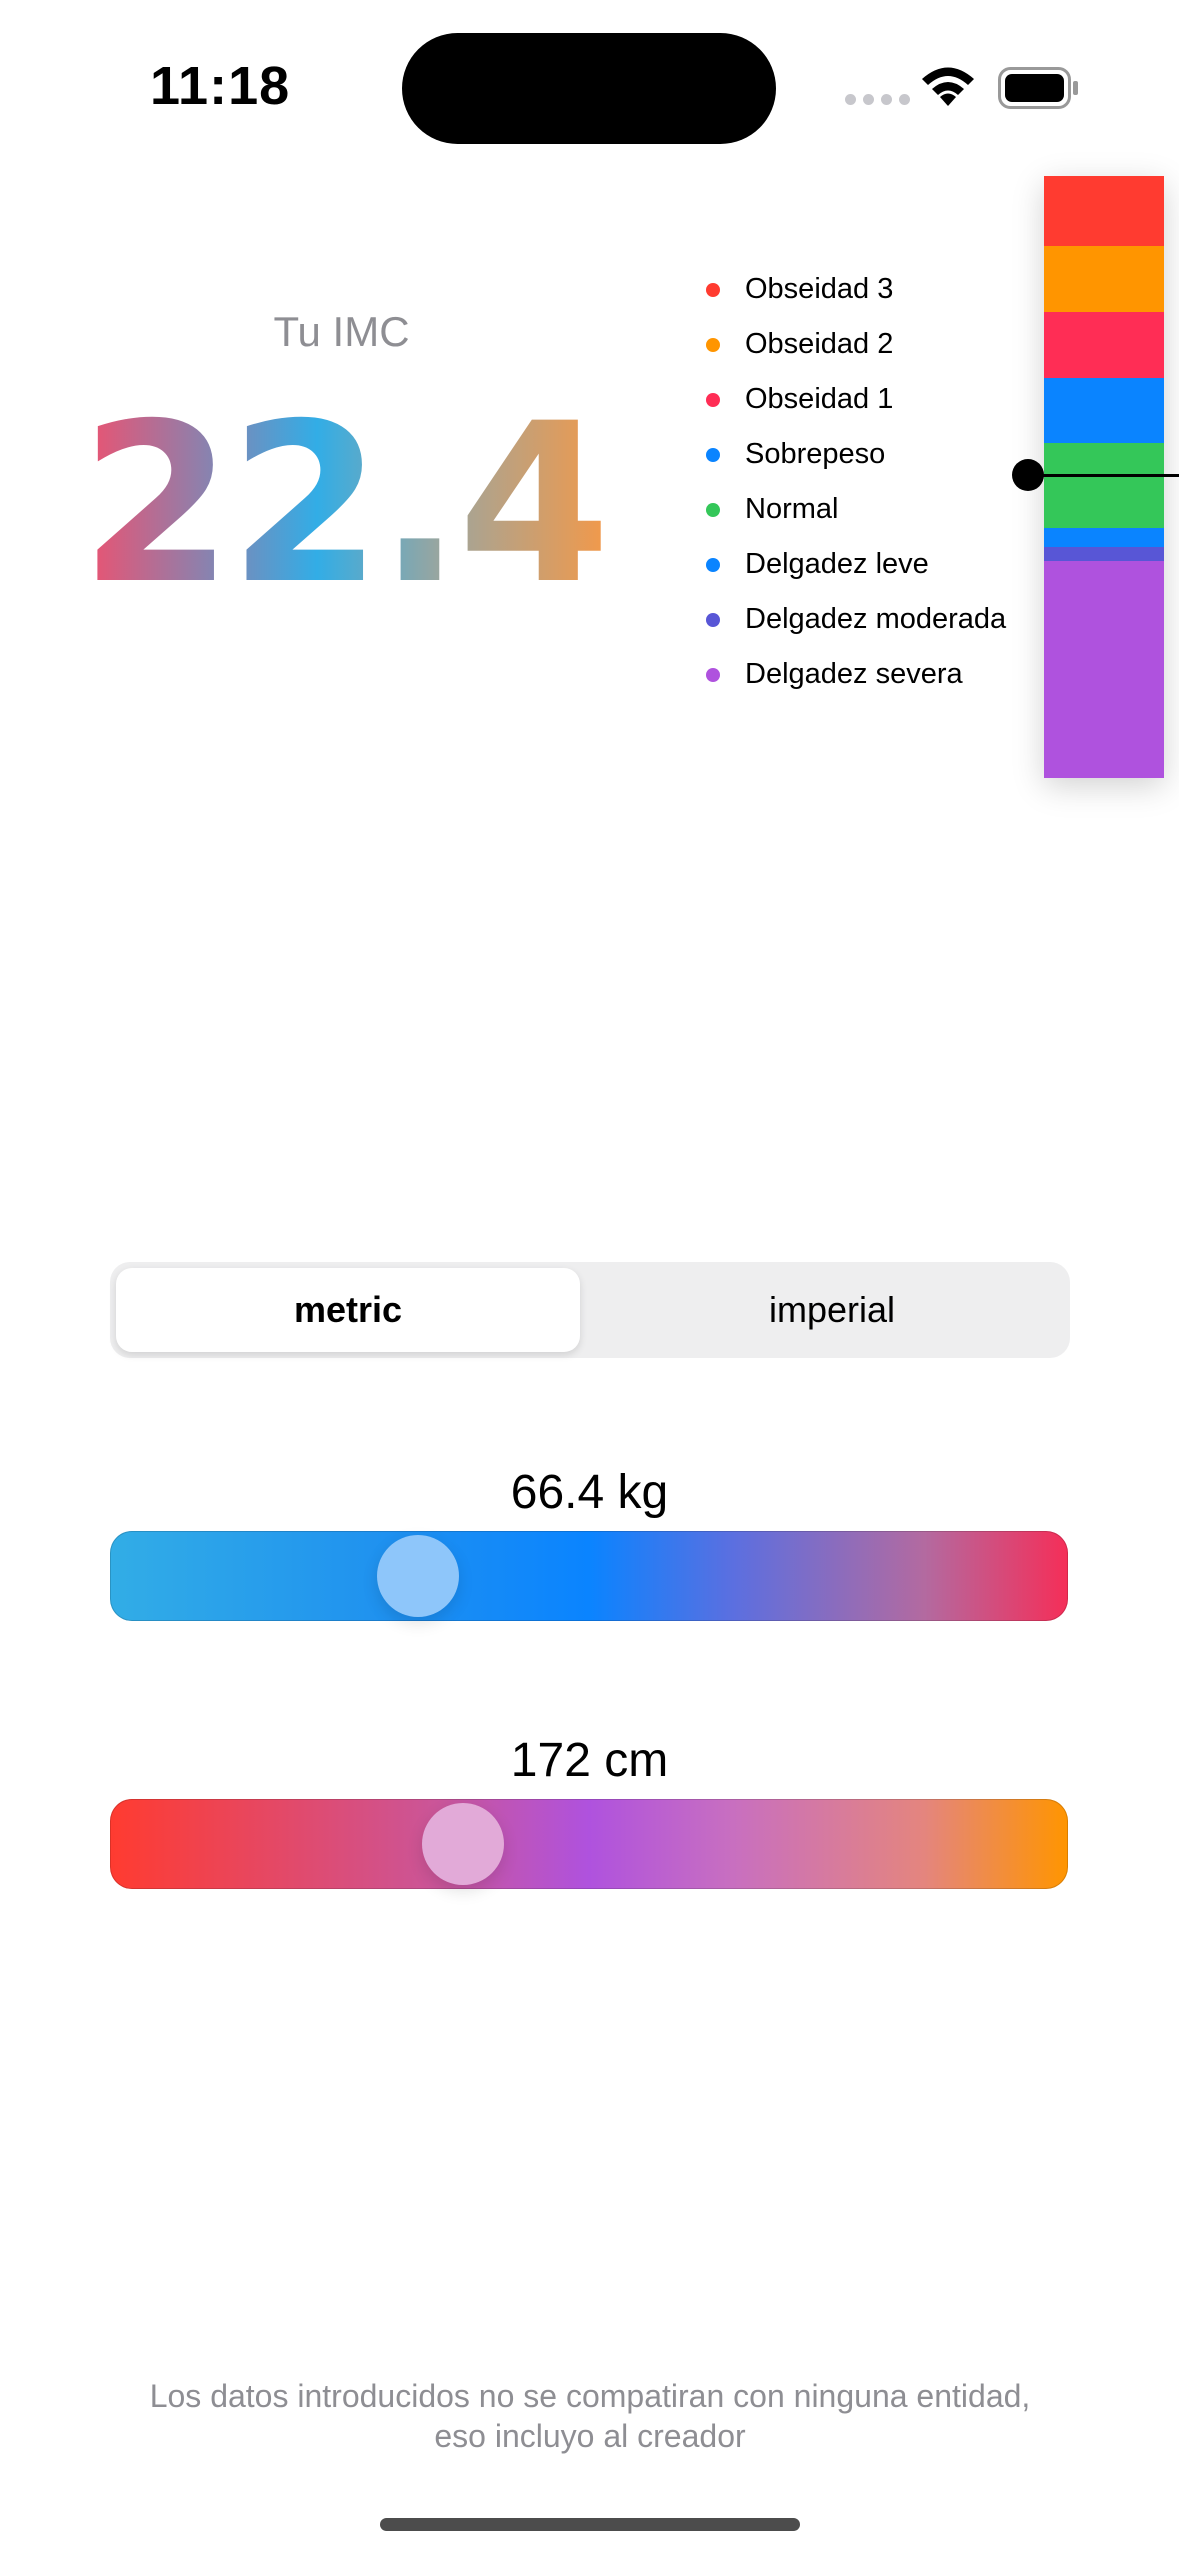  I want to click on legend-item: Delgadez severa, so click(853, 674).